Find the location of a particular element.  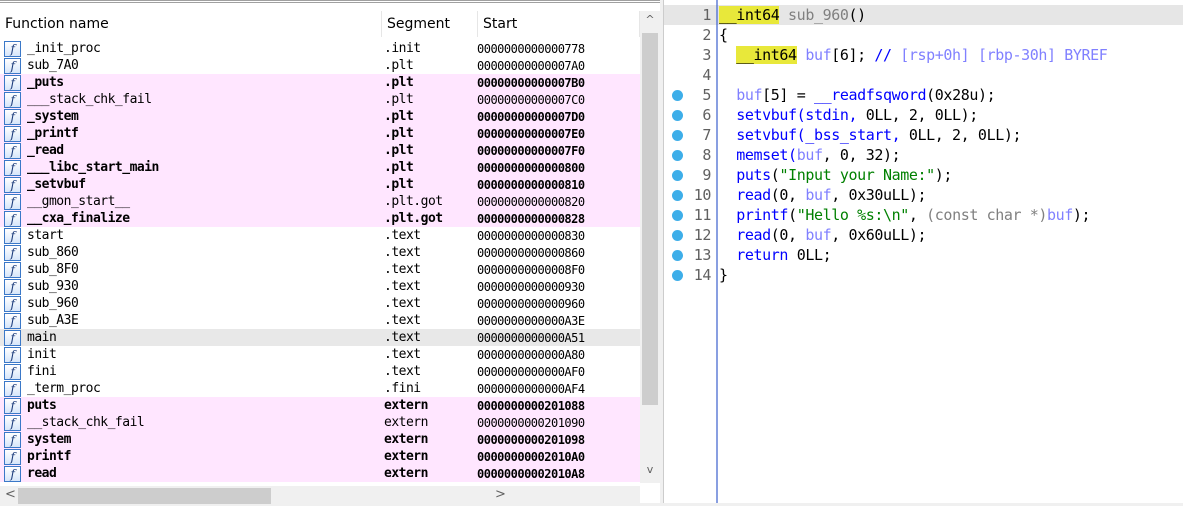

function-row: f _setvbuf .plt 0000000000000810 is located at coordinates (320, 184).